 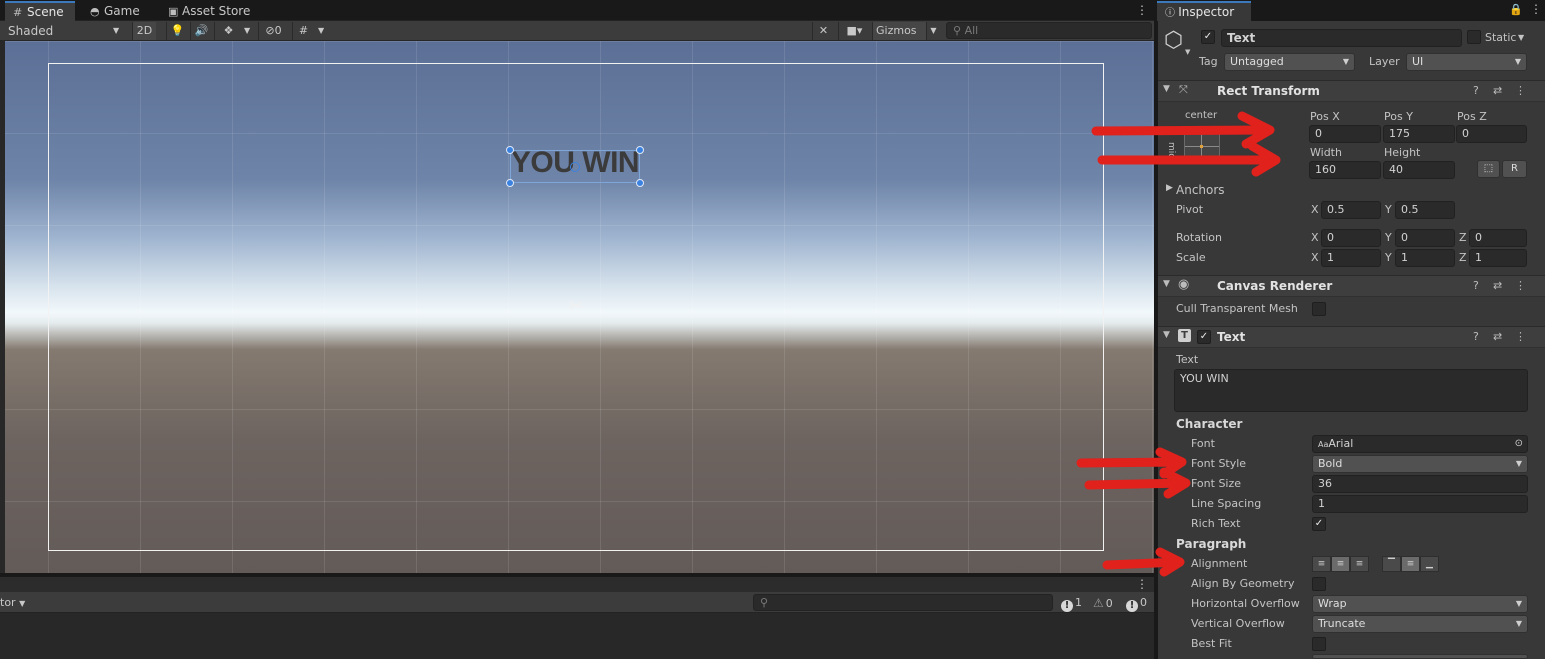 I want to click on annotation-arrow-font-size, so click(x=1137, y=483).